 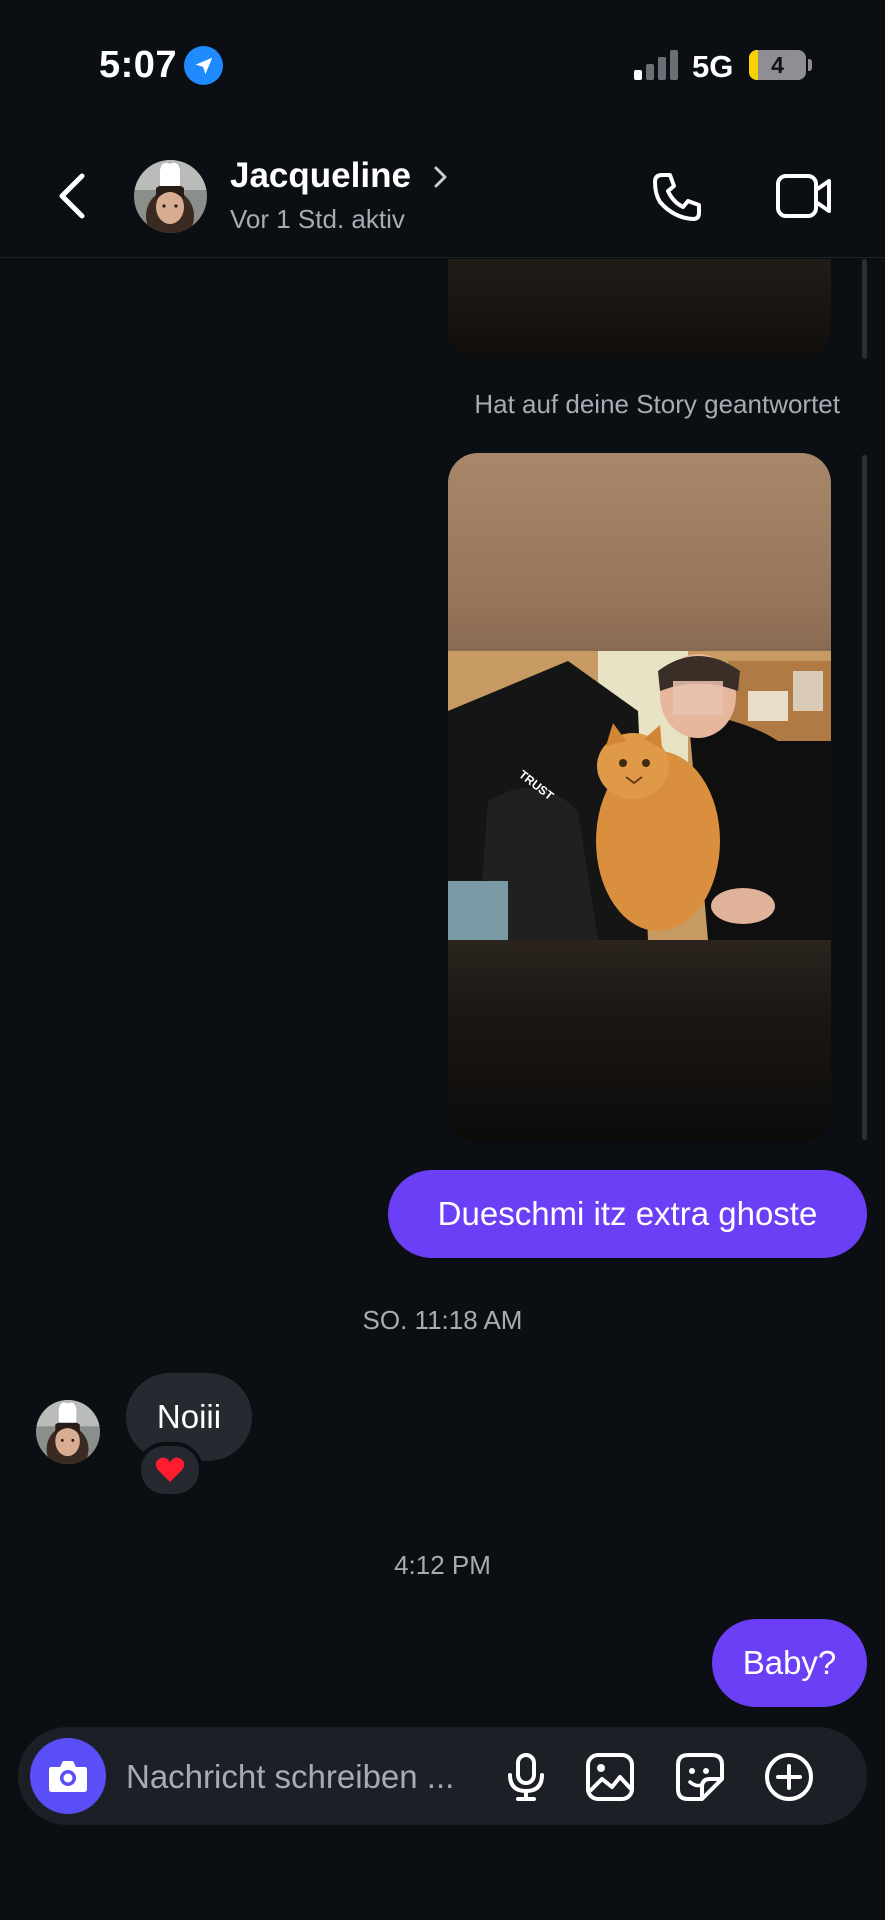 What do you see at coordinates (203, 65) in the screenshot?
I see `location-arrow-icon` at bounding box center [203, 65].